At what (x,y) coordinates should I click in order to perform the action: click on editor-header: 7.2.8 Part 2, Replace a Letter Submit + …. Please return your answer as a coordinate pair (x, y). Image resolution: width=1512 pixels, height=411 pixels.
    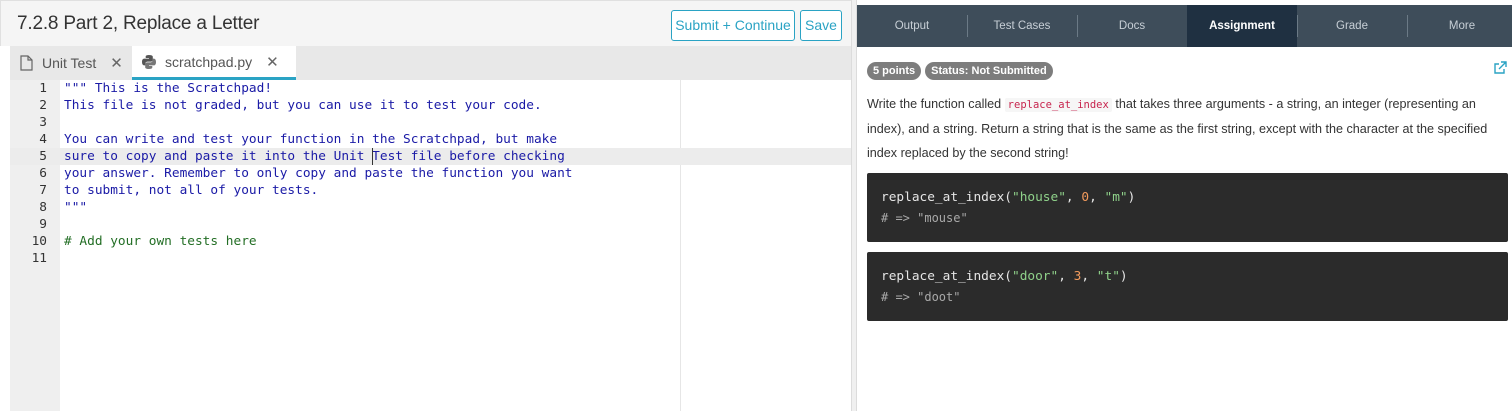
    Looking at the image, I should click on (425, 23).